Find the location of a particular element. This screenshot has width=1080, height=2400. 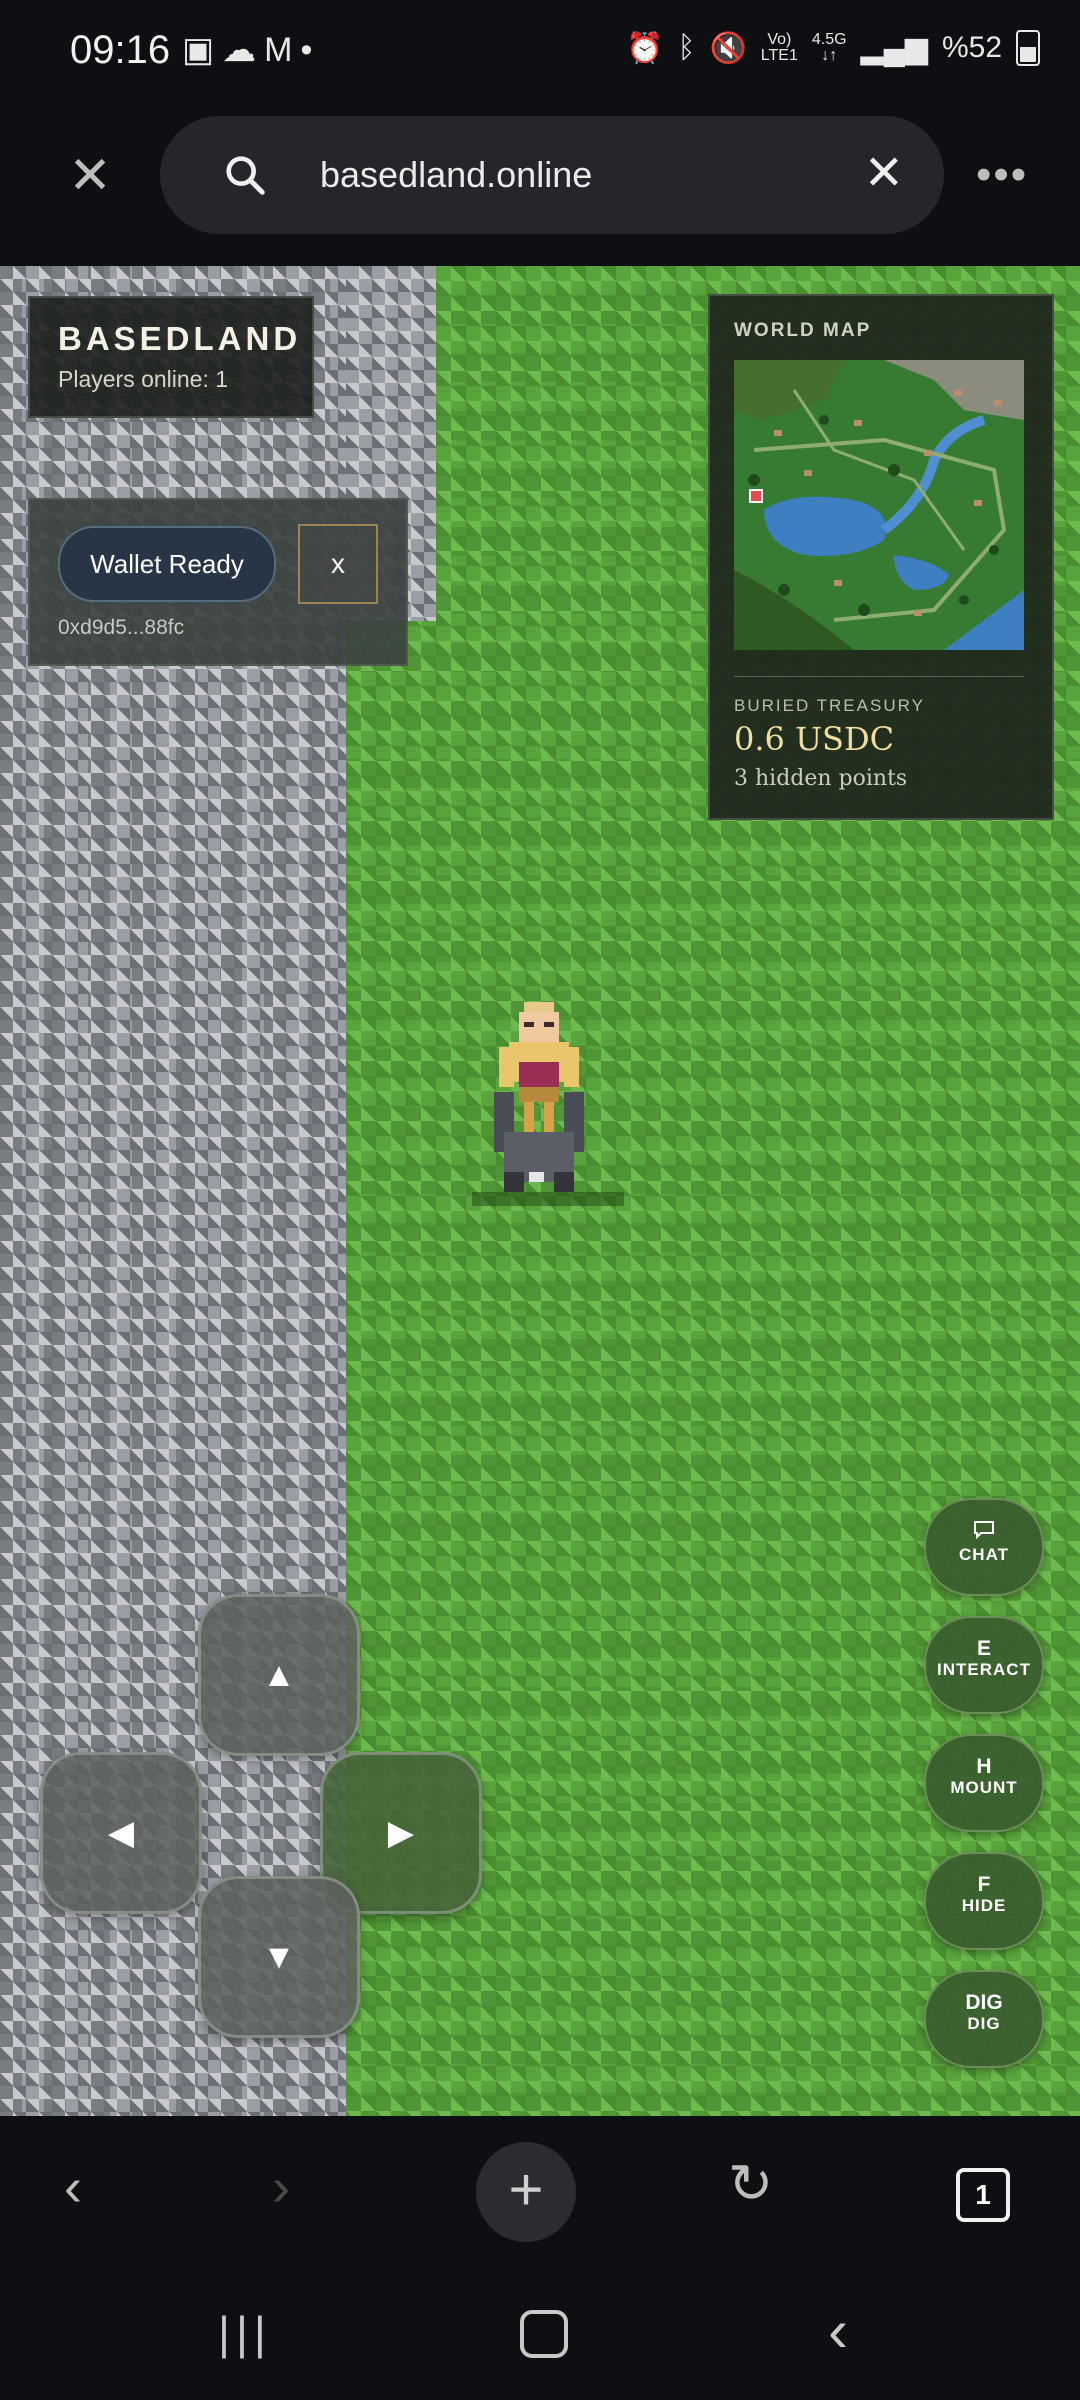

data-indicator: 4.5G ↓↑ is located at coordinates (829, 47).